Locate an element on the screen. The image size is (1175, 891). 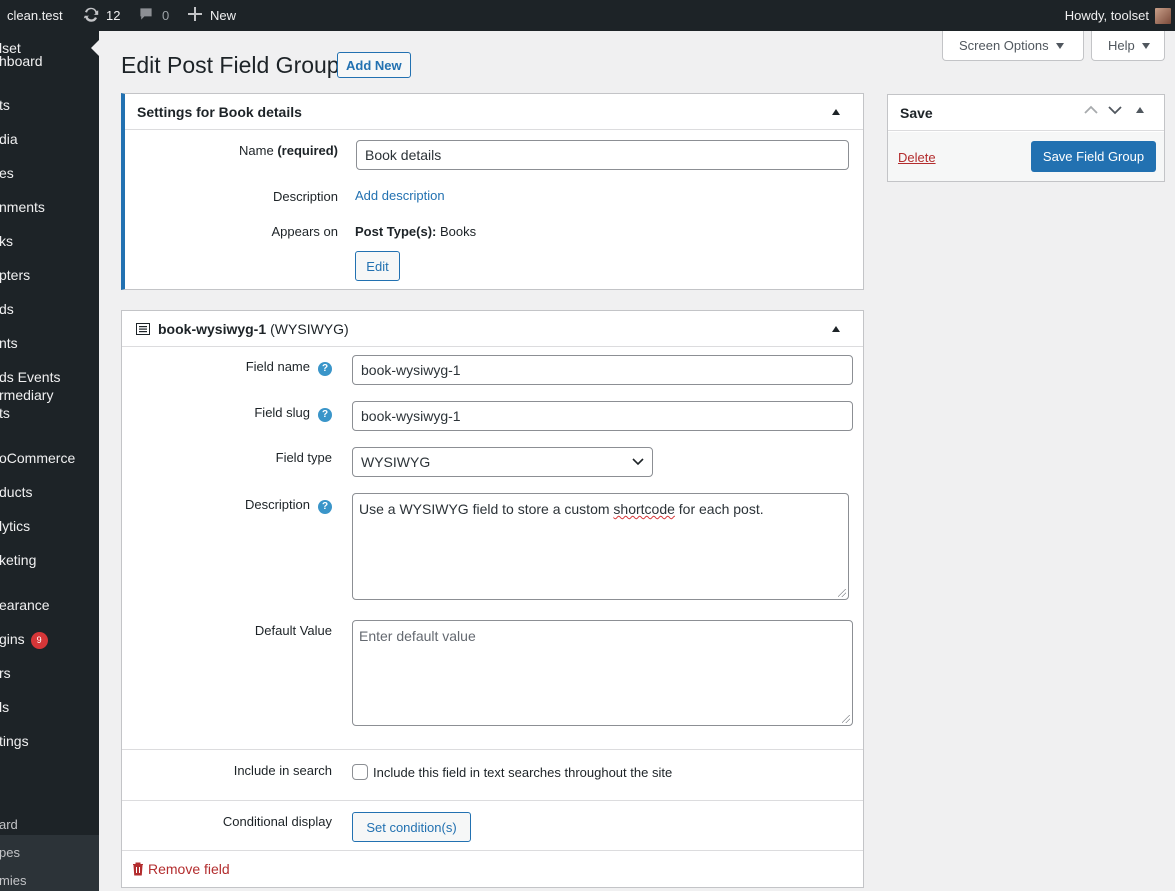
name-label: Name (required) is located at coordinates (271, 150).